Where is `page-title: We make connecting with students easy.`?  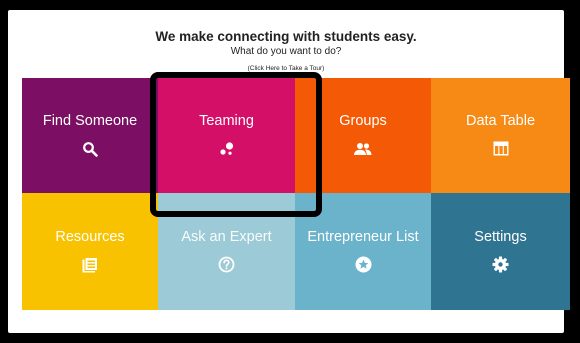 page-title: We make connecting with students easy. is located at coordinates (286, 36).